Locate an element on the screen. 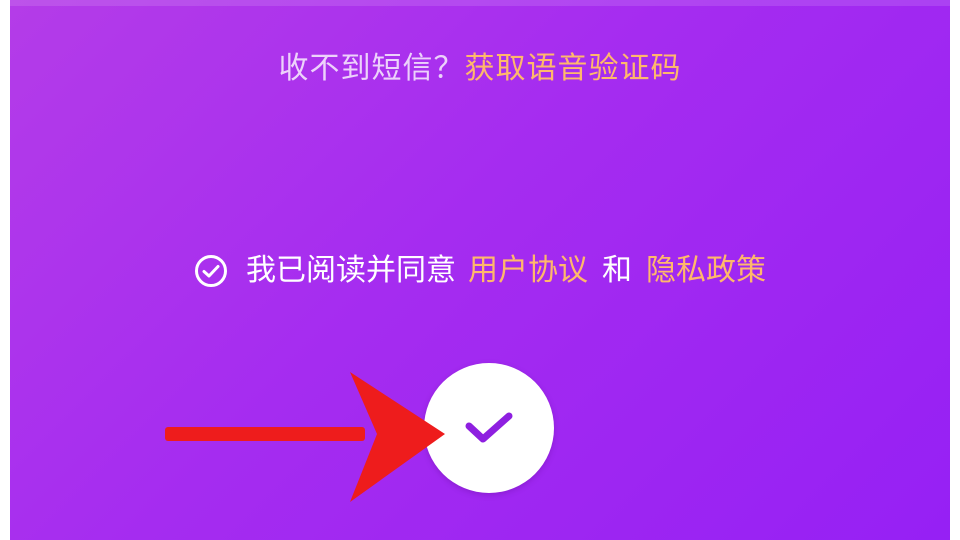 The width and height of the screenshot is (960, 540). agreement-conjunction: 和 is located at coordinates (617, 270).